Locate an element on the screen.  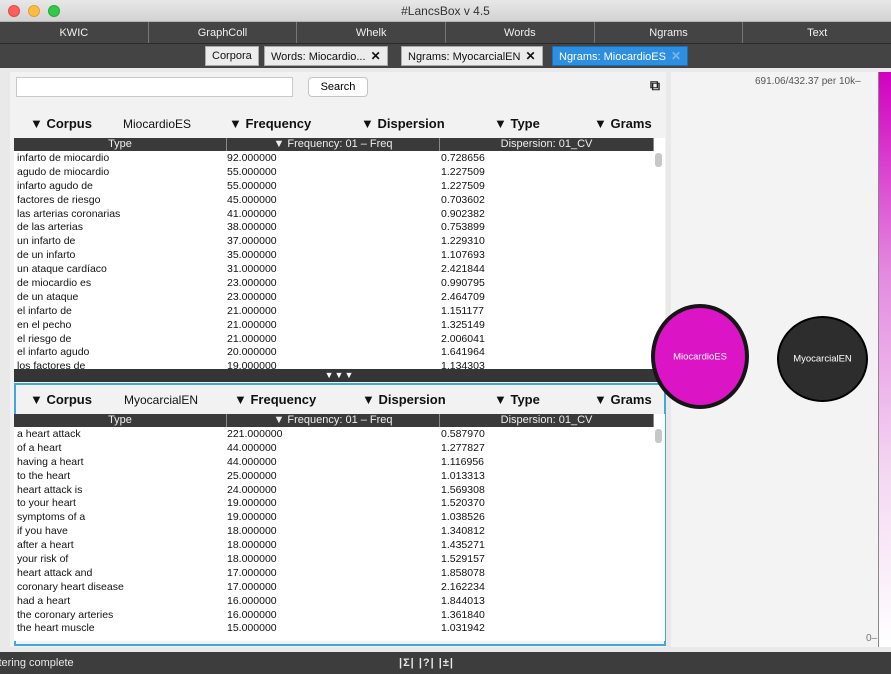
table-row: un ataque cardíaco 31.000000 2.421844 is located at coordinates (334, 270).